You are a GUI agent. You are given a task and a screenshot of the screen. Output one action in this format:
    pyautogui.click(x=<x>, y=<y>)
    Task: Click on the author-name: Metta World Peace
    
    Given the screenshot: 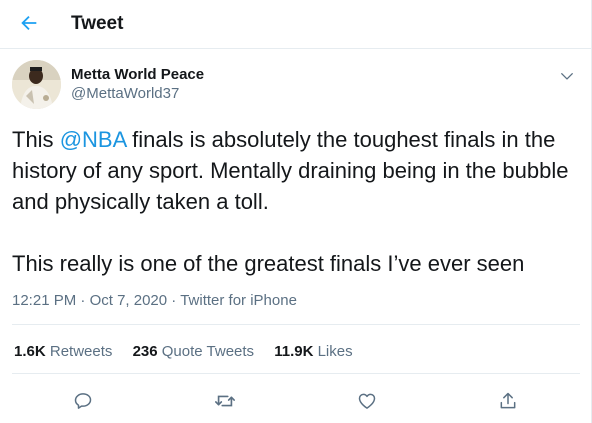 What is the action you would take?
    pyautogui.click(x=137, y=75)
    